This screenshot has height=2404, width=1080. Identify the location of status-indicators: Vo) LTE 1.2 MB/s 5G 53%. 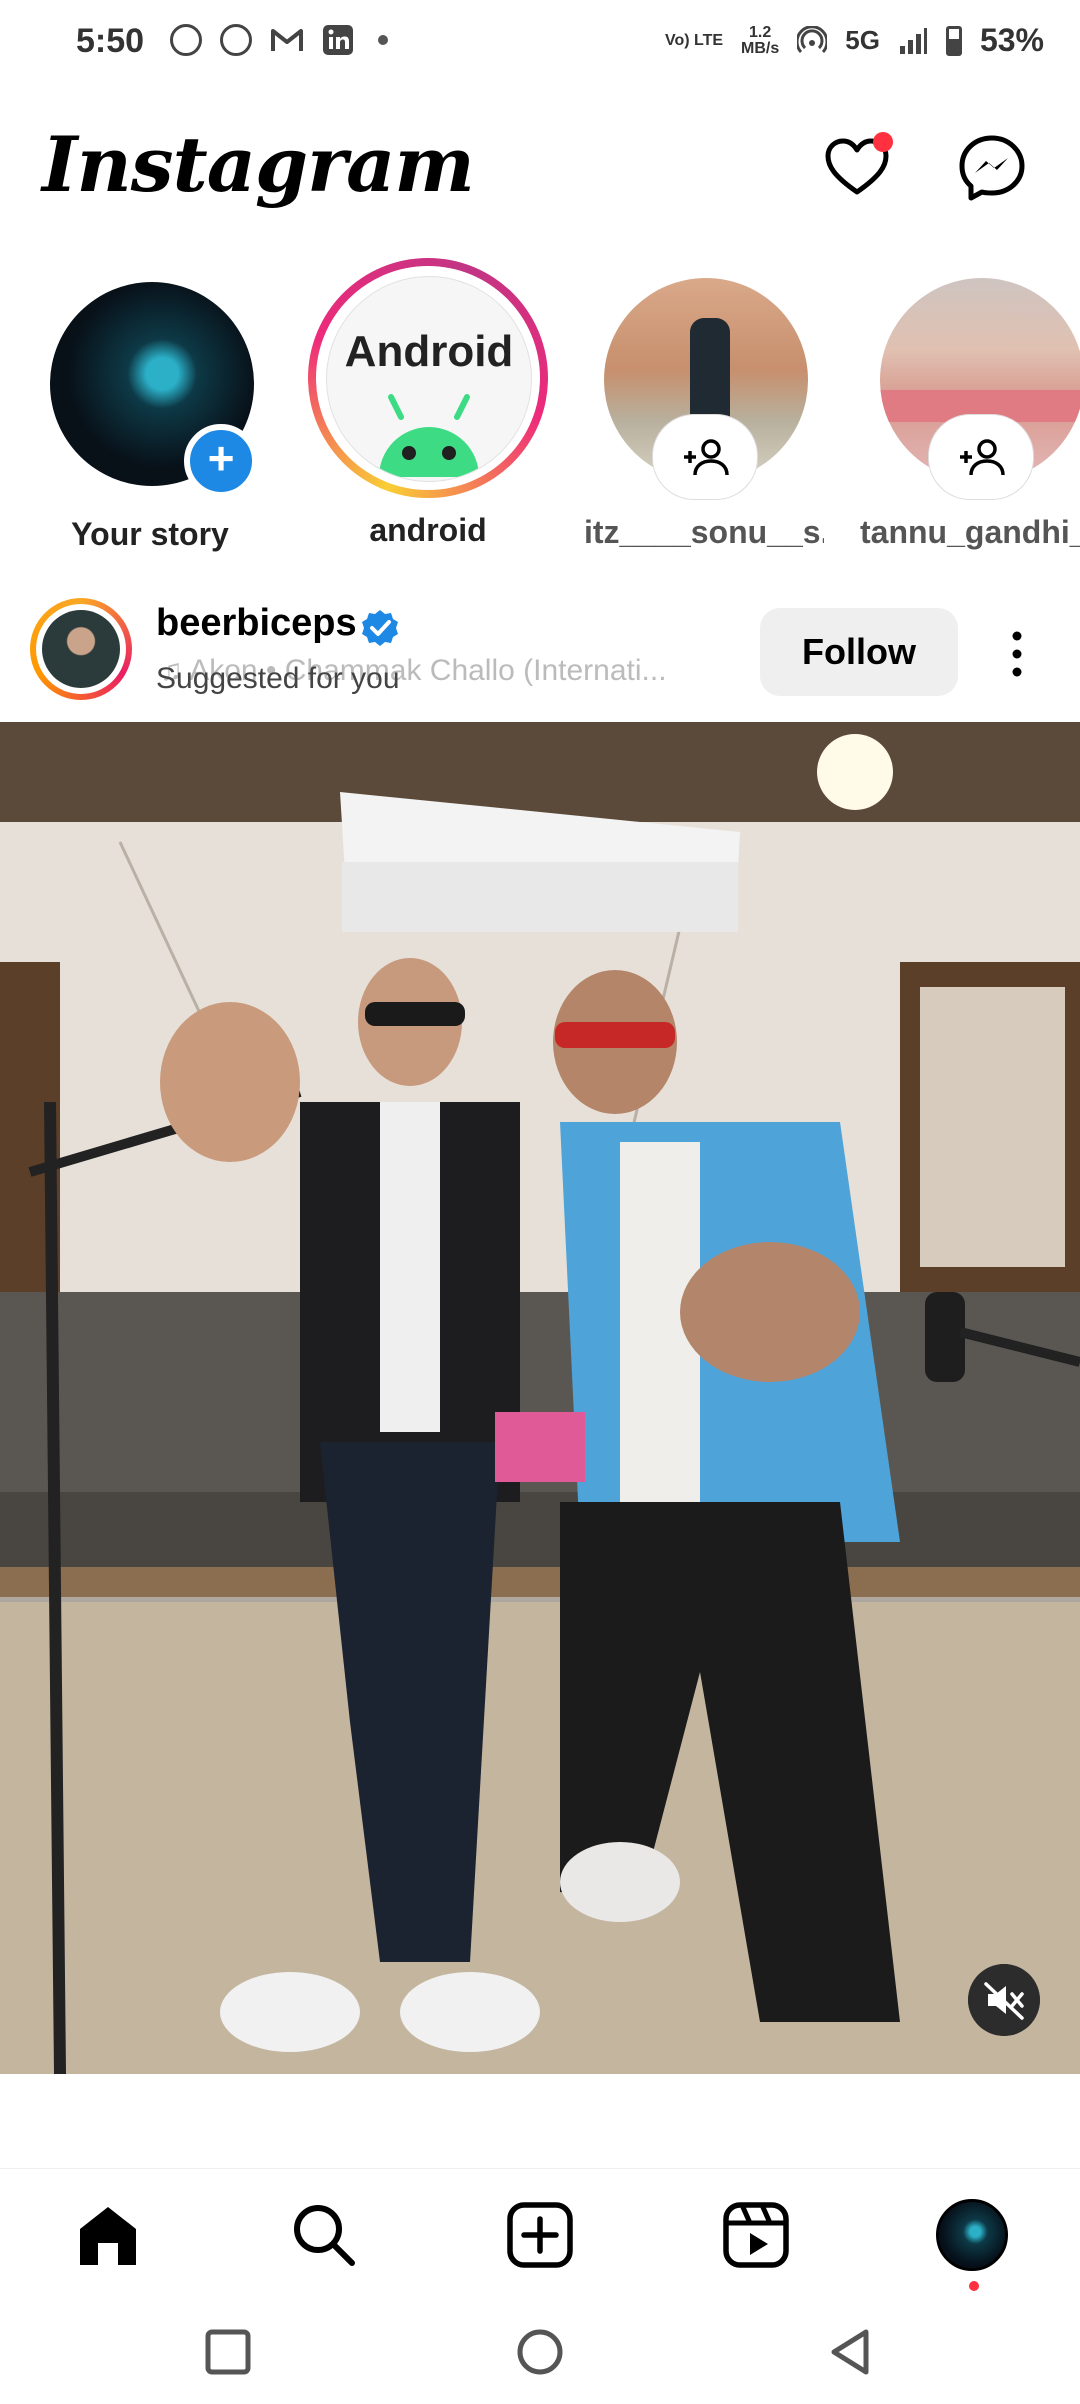
(854, 40).